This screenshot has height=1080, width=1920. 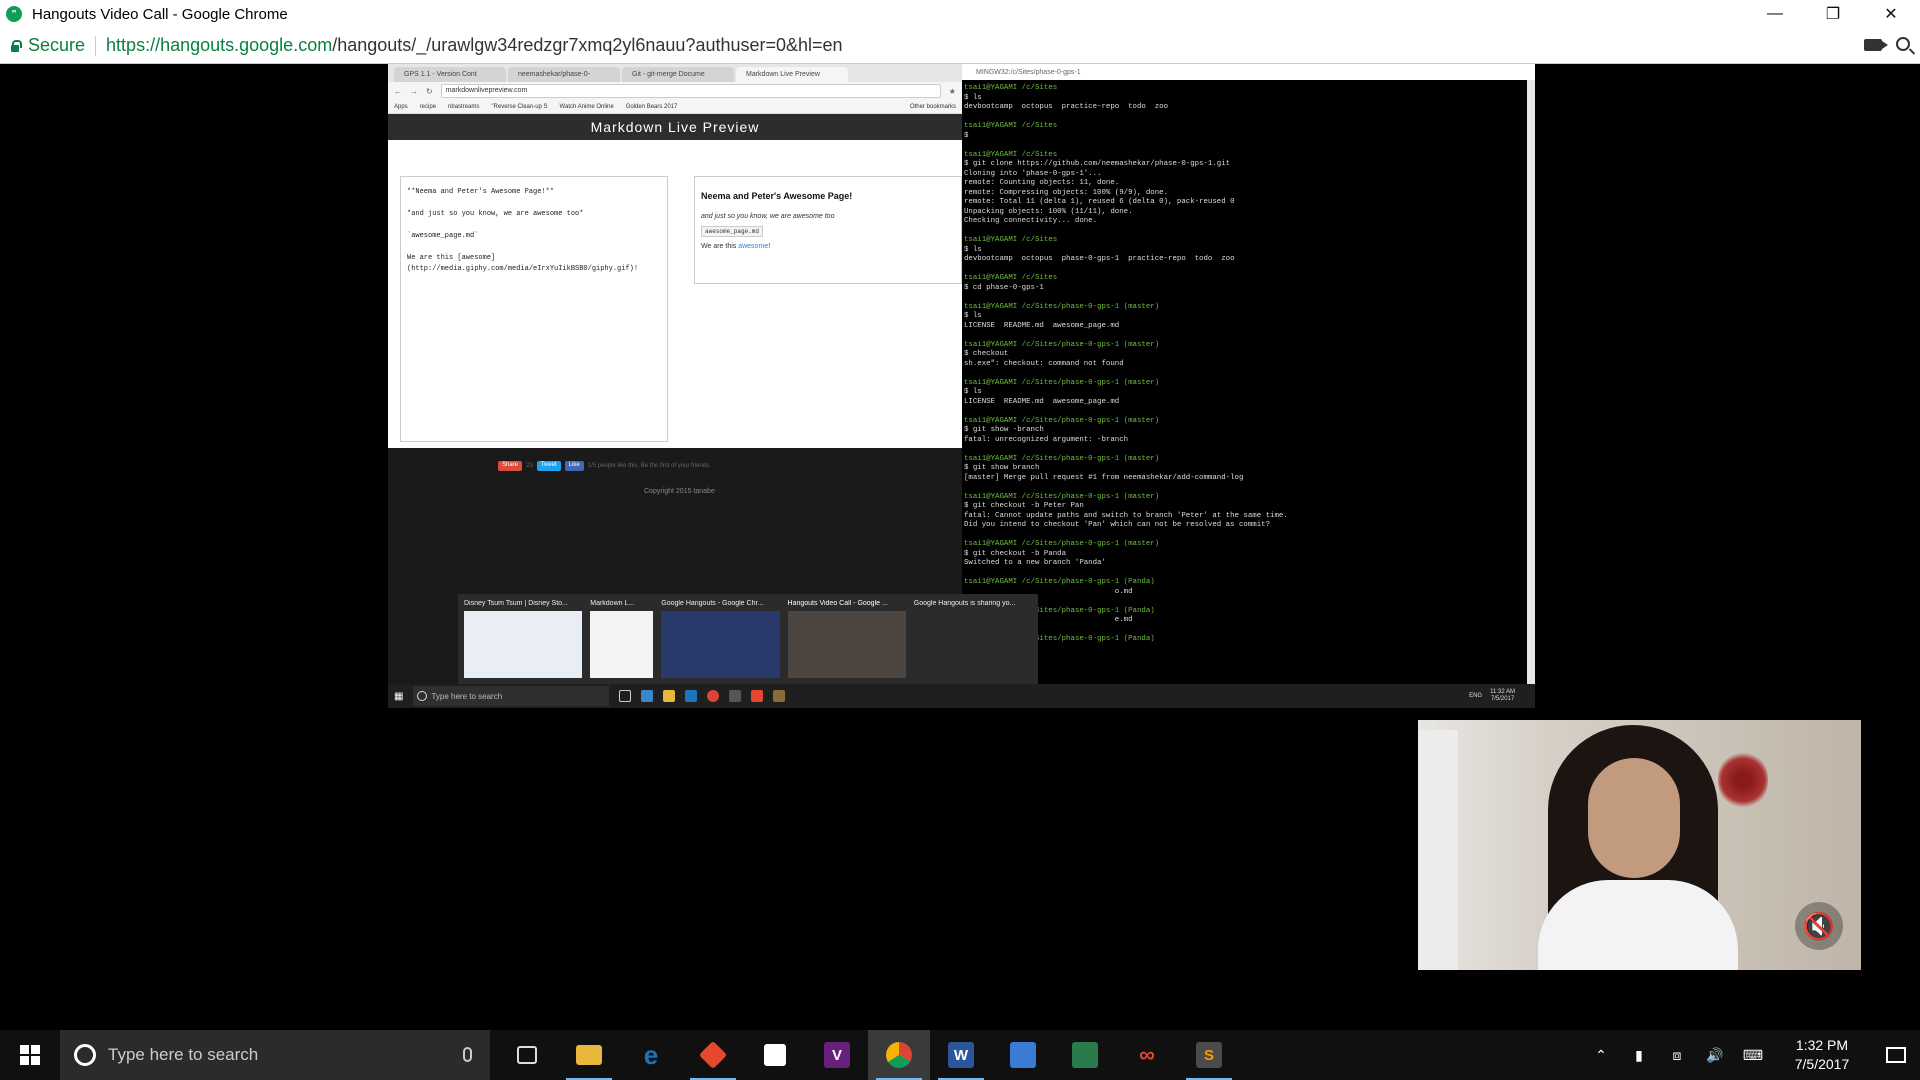 What do you see at coordinates (589, 1055) in the screenshot?
I see `file-explorer-button` at bounding box center [589, 1055].